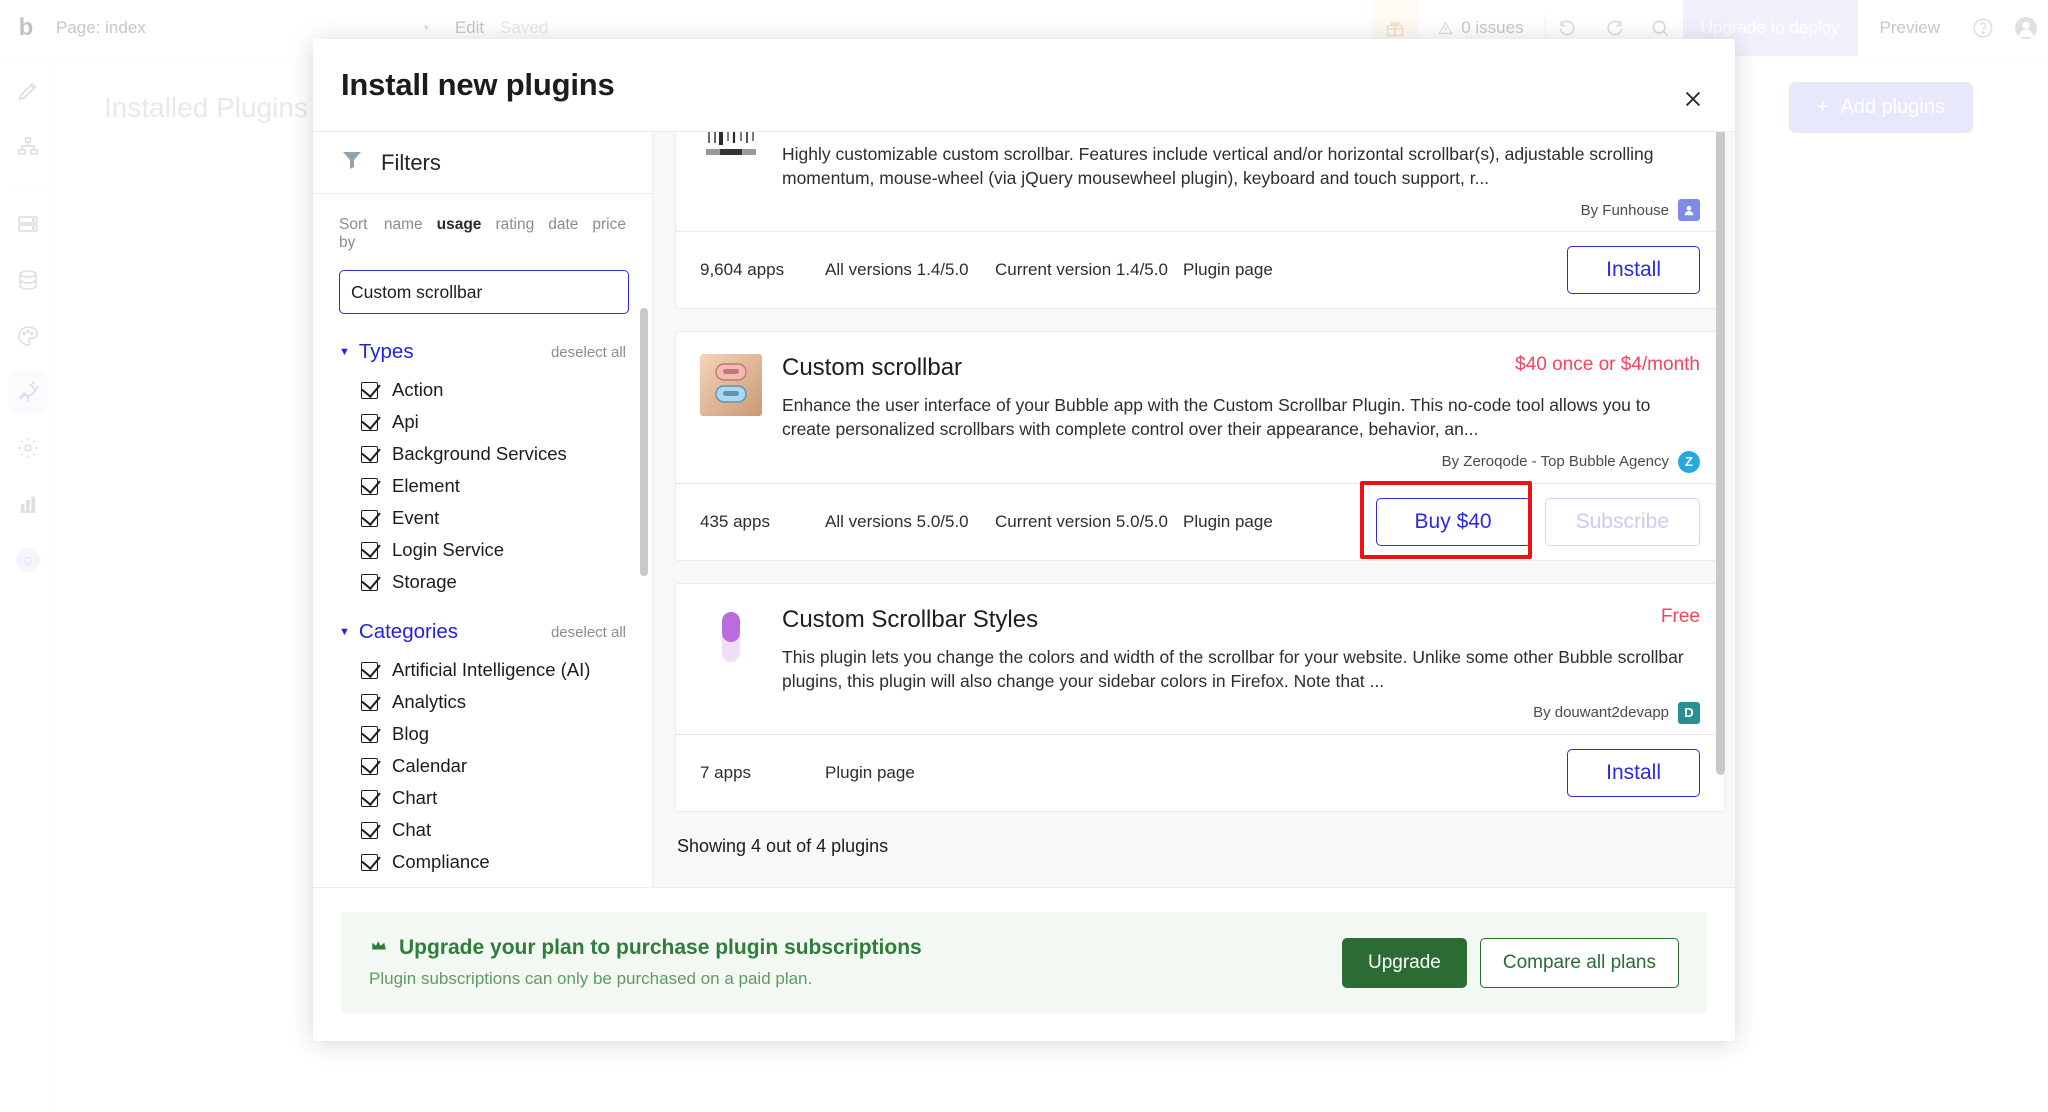  Describe the element at coordinates (609, 225) in the screenshot. I see `sort-option-price: price` at that location.